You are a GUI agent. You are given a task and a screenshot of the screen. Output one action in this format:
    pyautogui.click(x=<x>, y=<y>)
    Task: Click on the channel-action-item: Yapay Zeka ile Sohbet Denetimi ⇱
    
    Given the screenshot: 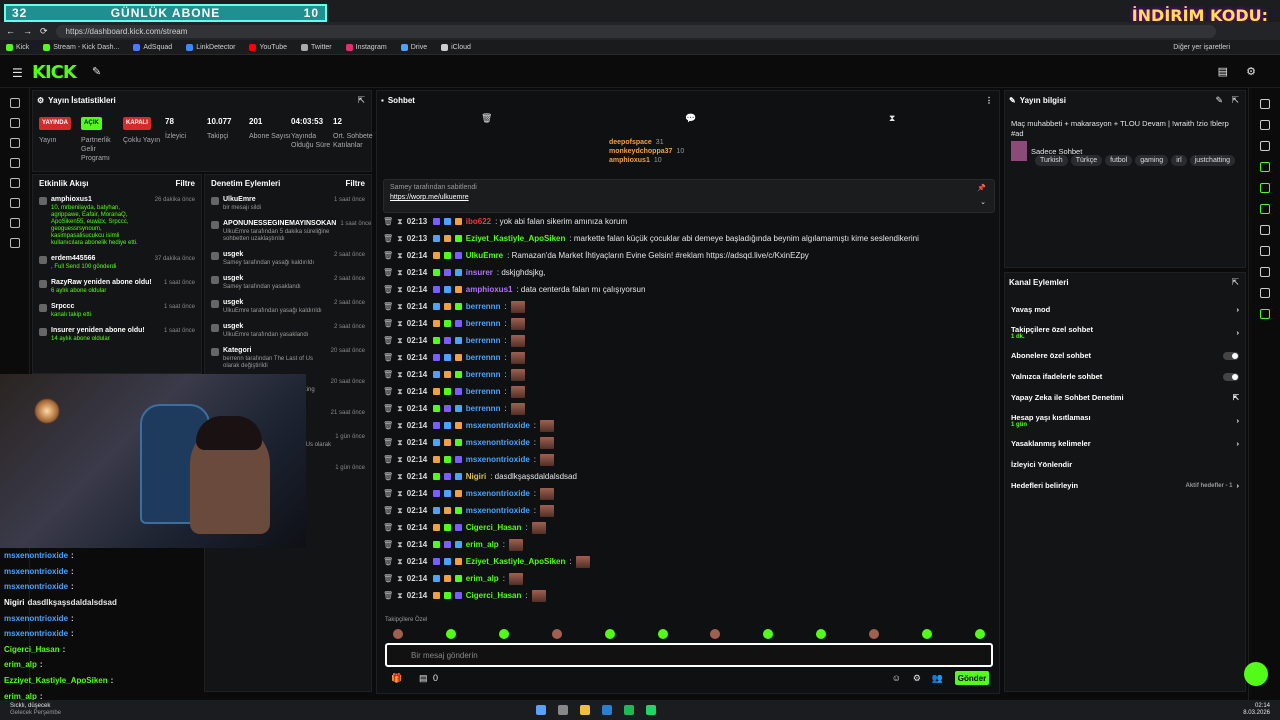 What is the action you would take?
    pyautogui.click(x=1125, y=397)
    